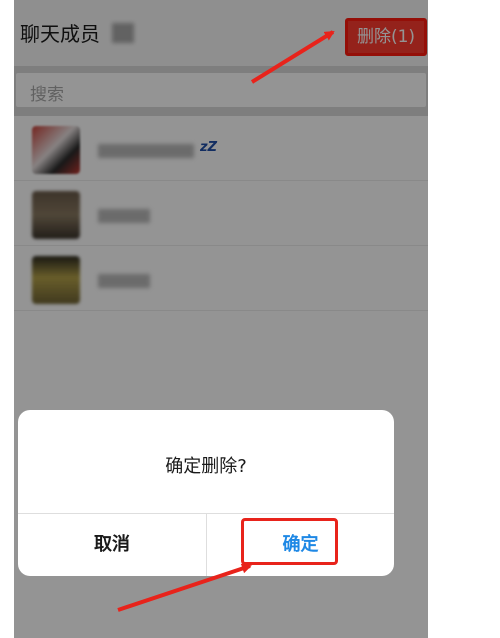  I want to click on arrow-to-delete-icon, so click(292, 57).